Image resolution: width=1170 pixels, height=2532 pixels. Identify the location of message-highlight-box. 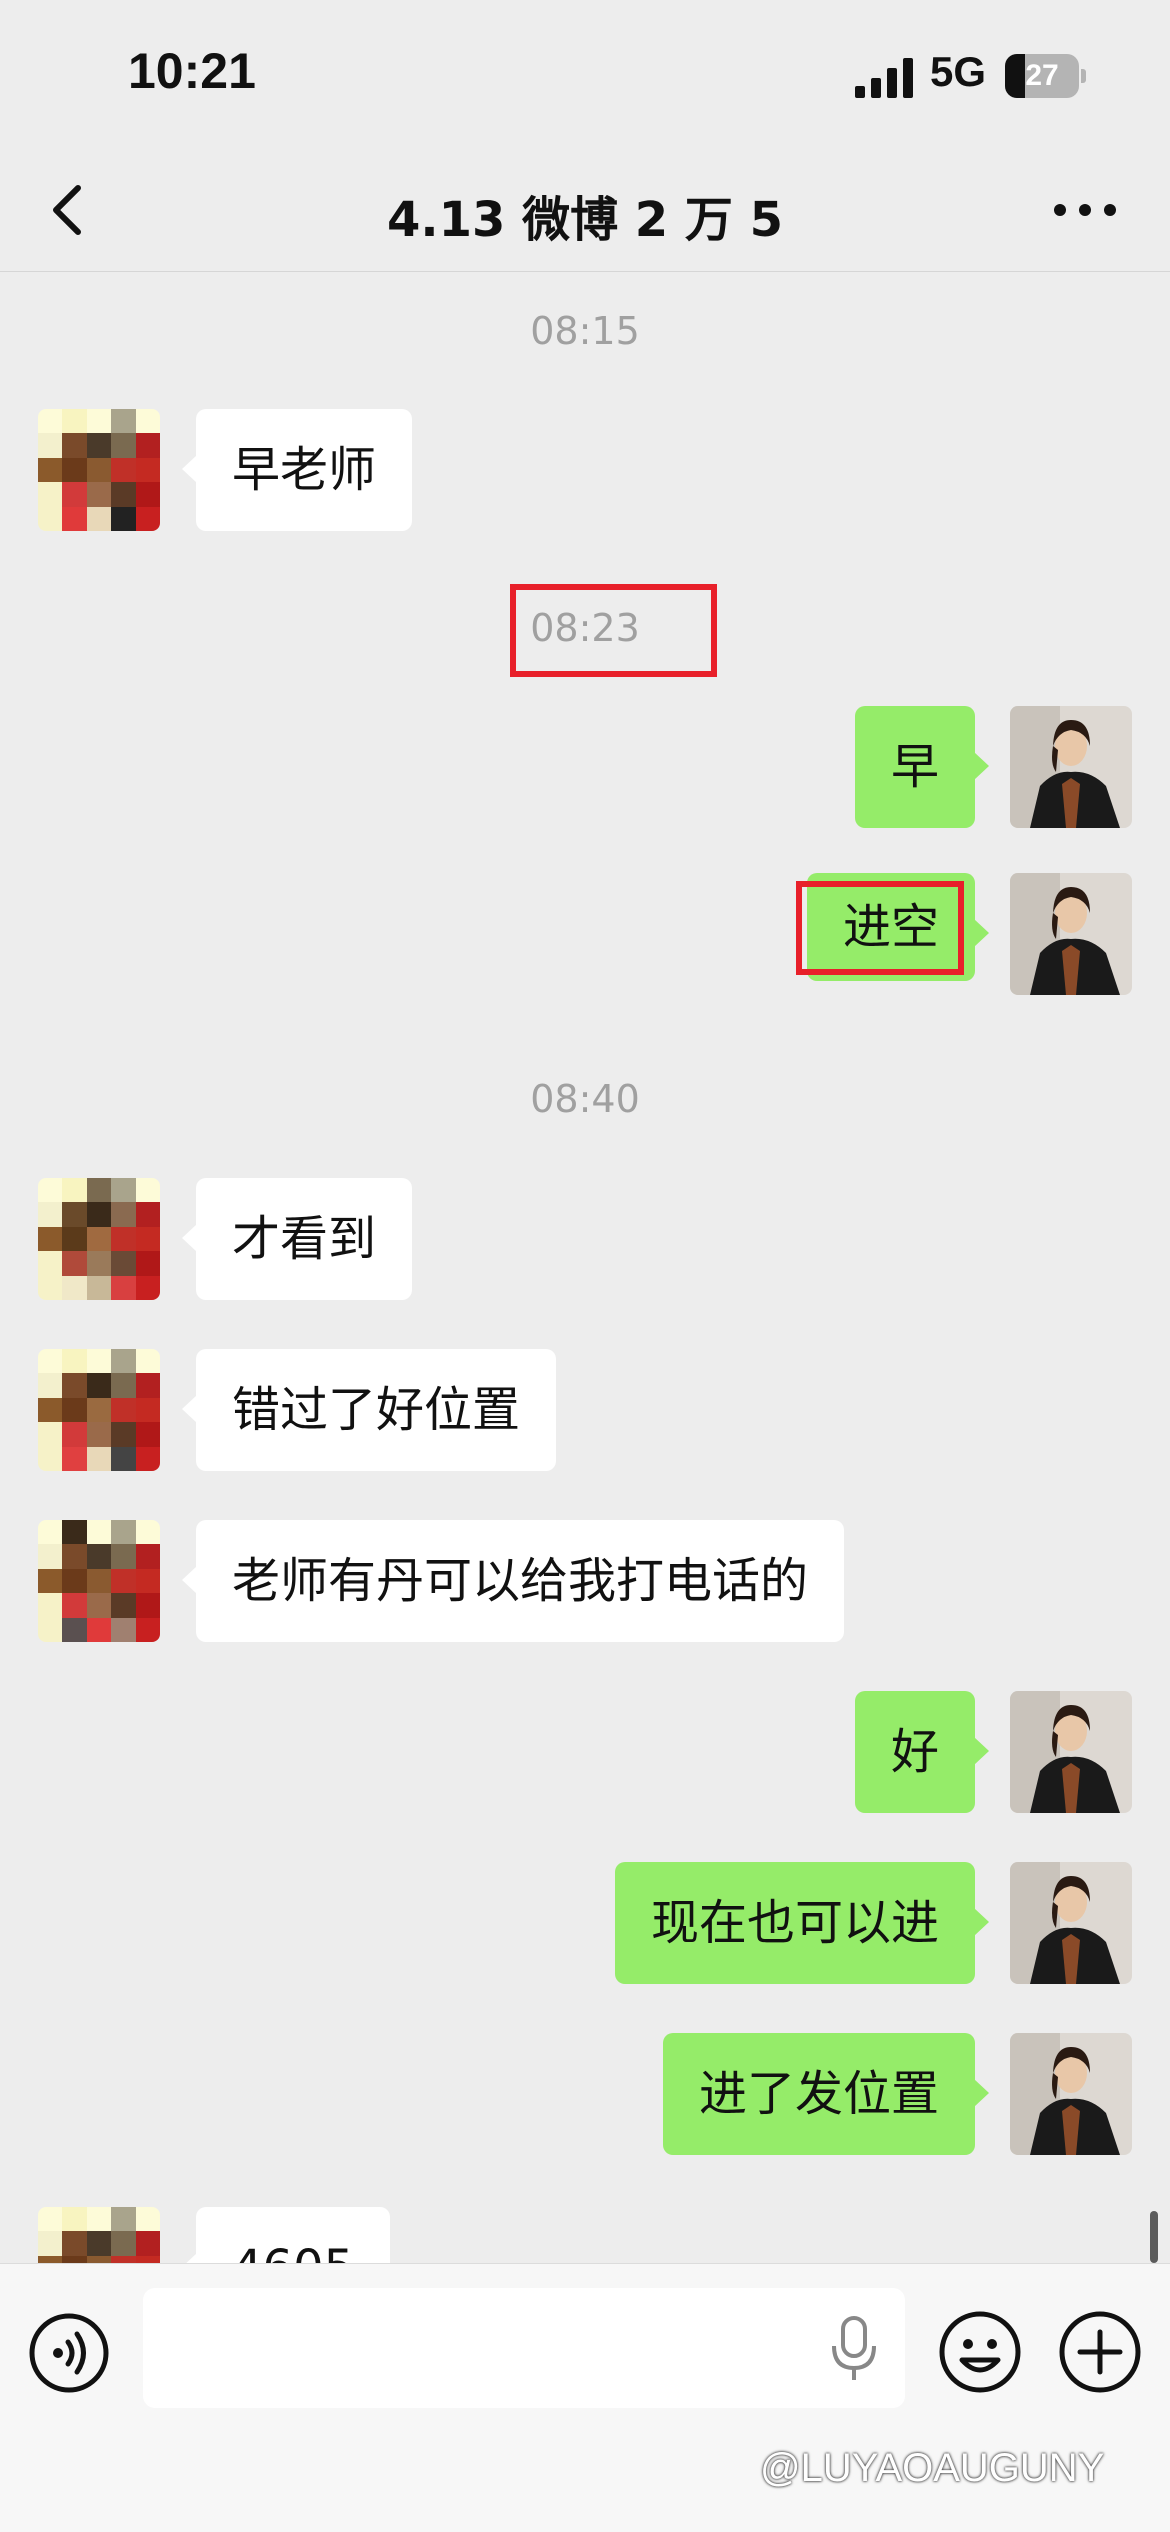
(880, 928).